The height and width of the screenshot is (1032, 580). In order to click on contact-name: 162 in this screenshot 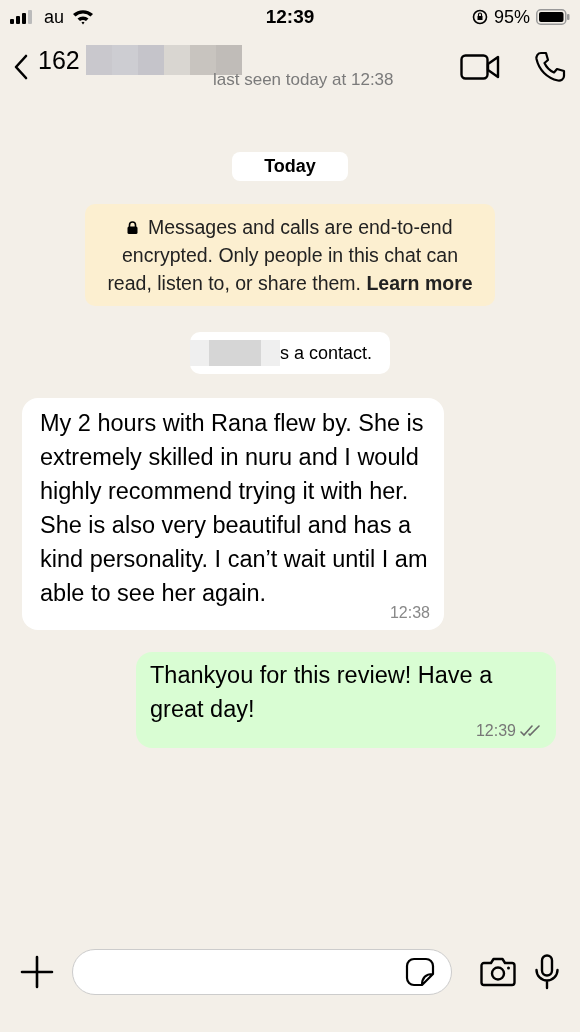, I will do `click(59, 60)`.